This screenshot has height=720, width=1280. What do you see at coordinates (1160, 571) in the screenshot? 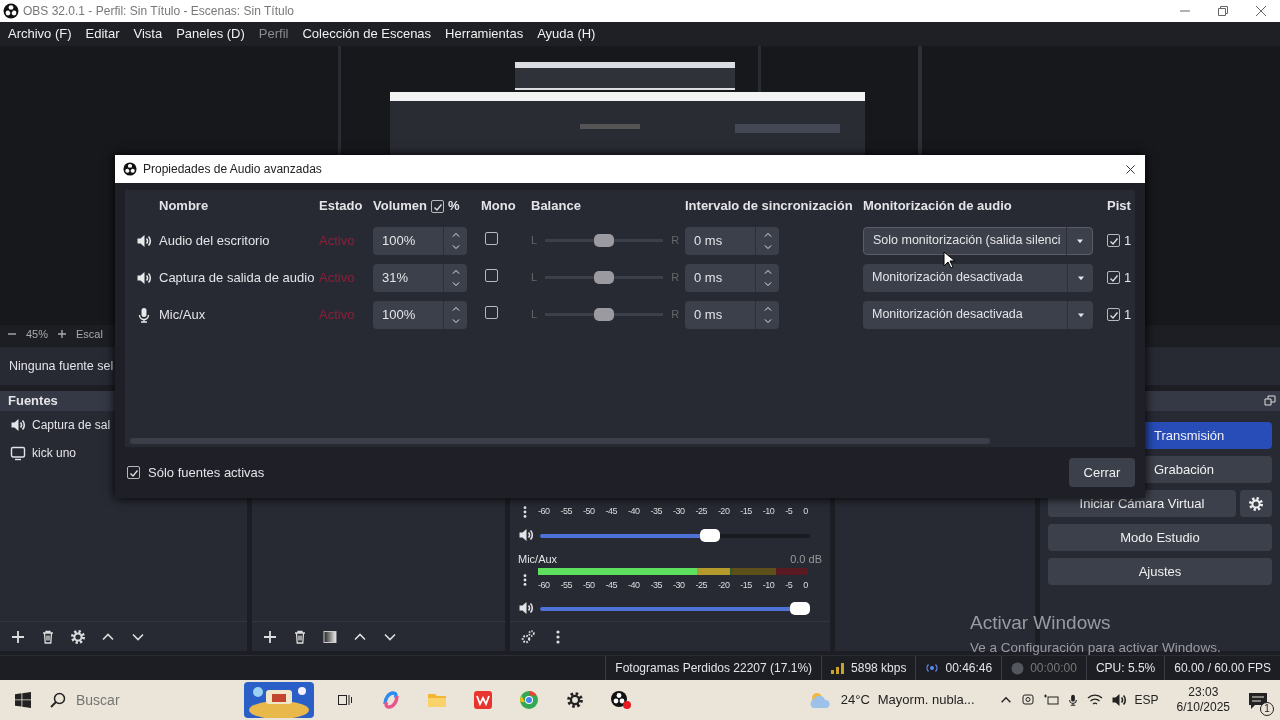
I see `control-button: Ajustes` at bounding box center [1160, 571].